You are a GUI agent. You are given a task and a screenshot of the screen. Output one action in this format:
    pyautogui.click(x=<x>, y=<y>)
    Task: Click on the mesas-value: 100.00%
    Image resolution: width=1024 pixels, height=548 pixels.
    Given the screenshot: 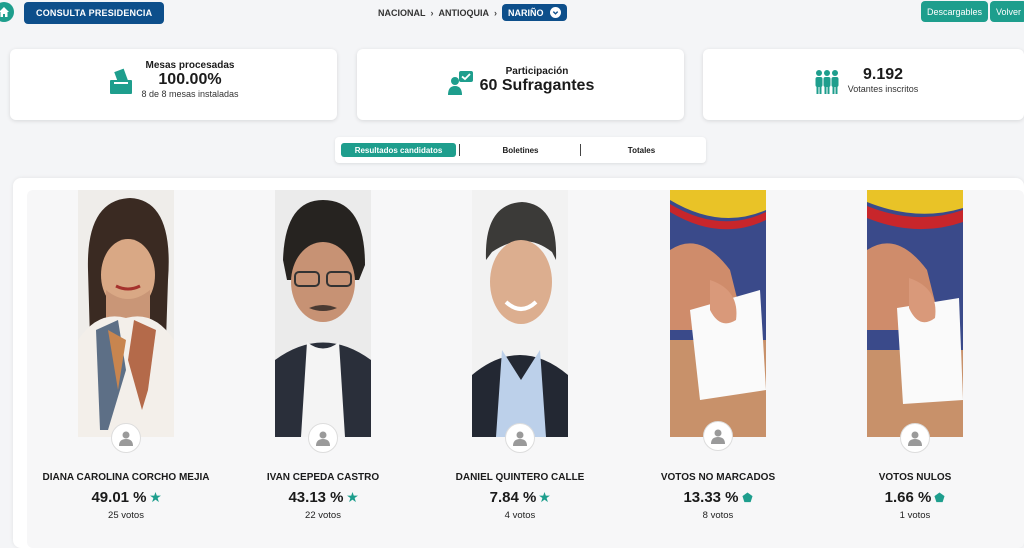 What is the action you would take?
    pyautogui.click(x=190, y=79)
    